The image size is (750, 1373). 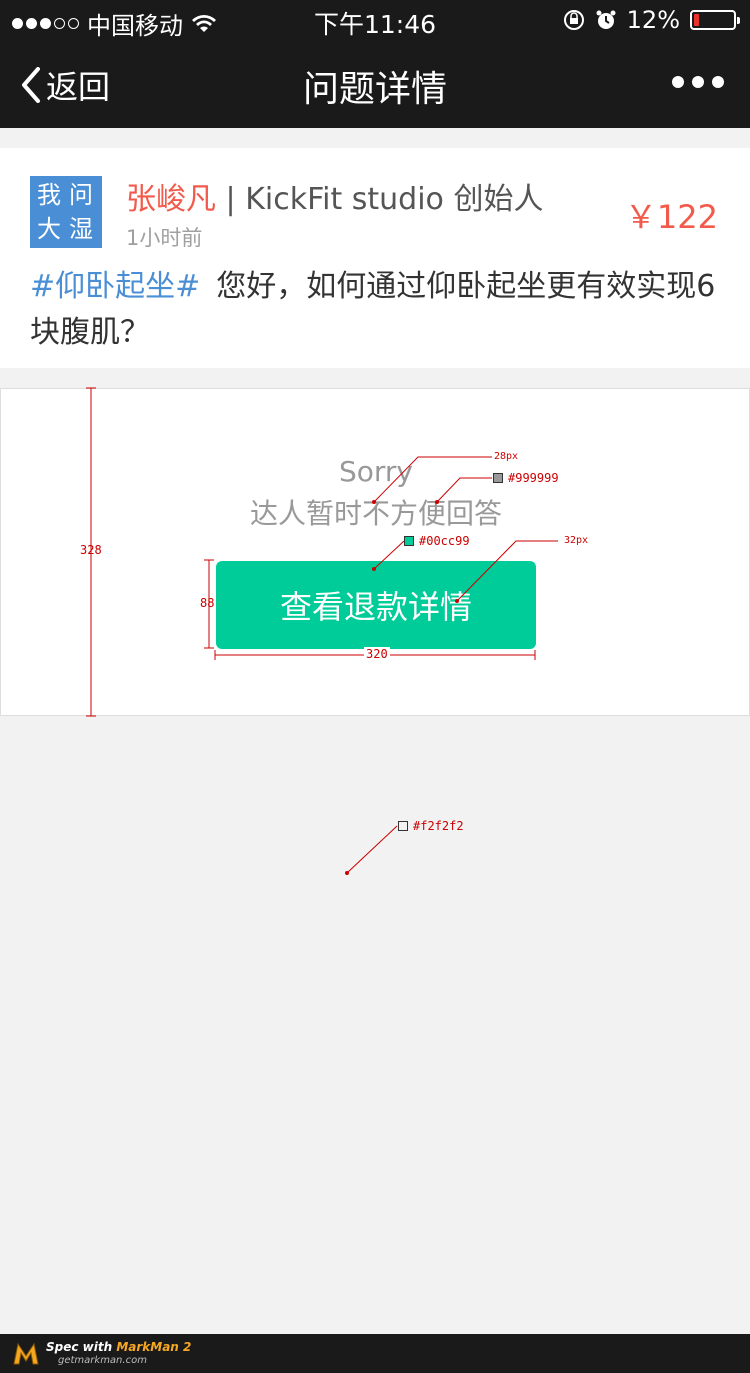 What do you see at coordinates (377, 654) in the screenshot?
I see `annotation-width-320: 320` at bounding box center [377, 654].